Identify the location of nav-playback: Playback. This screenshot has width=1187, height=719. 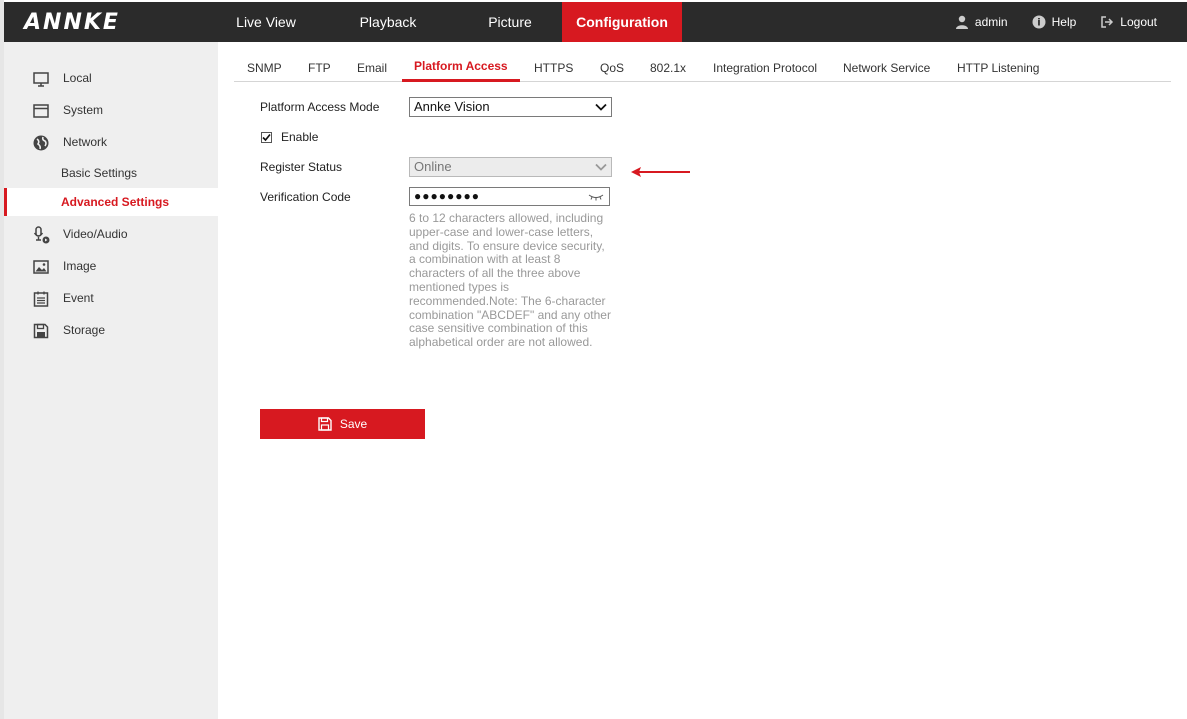
(388, 22).